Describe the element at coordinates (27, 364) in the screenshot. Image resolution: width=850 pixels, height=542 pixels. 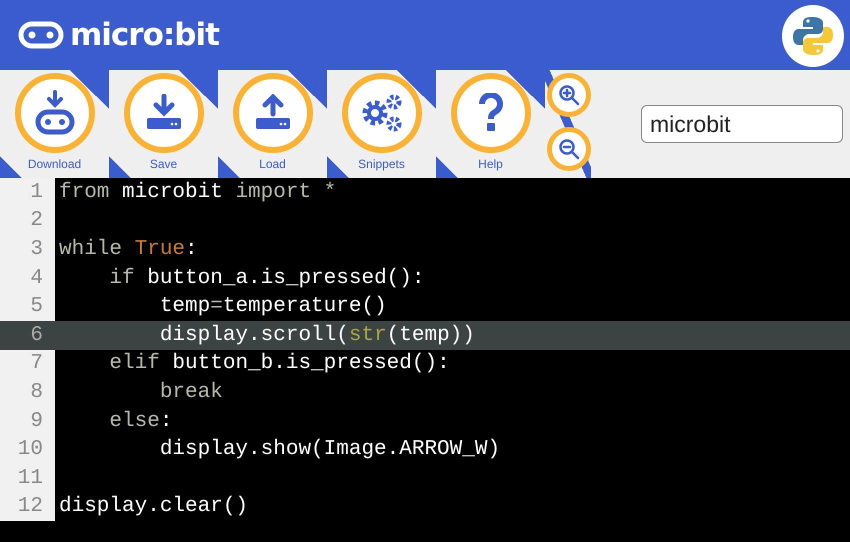
I see `line-number: 7` at that location.